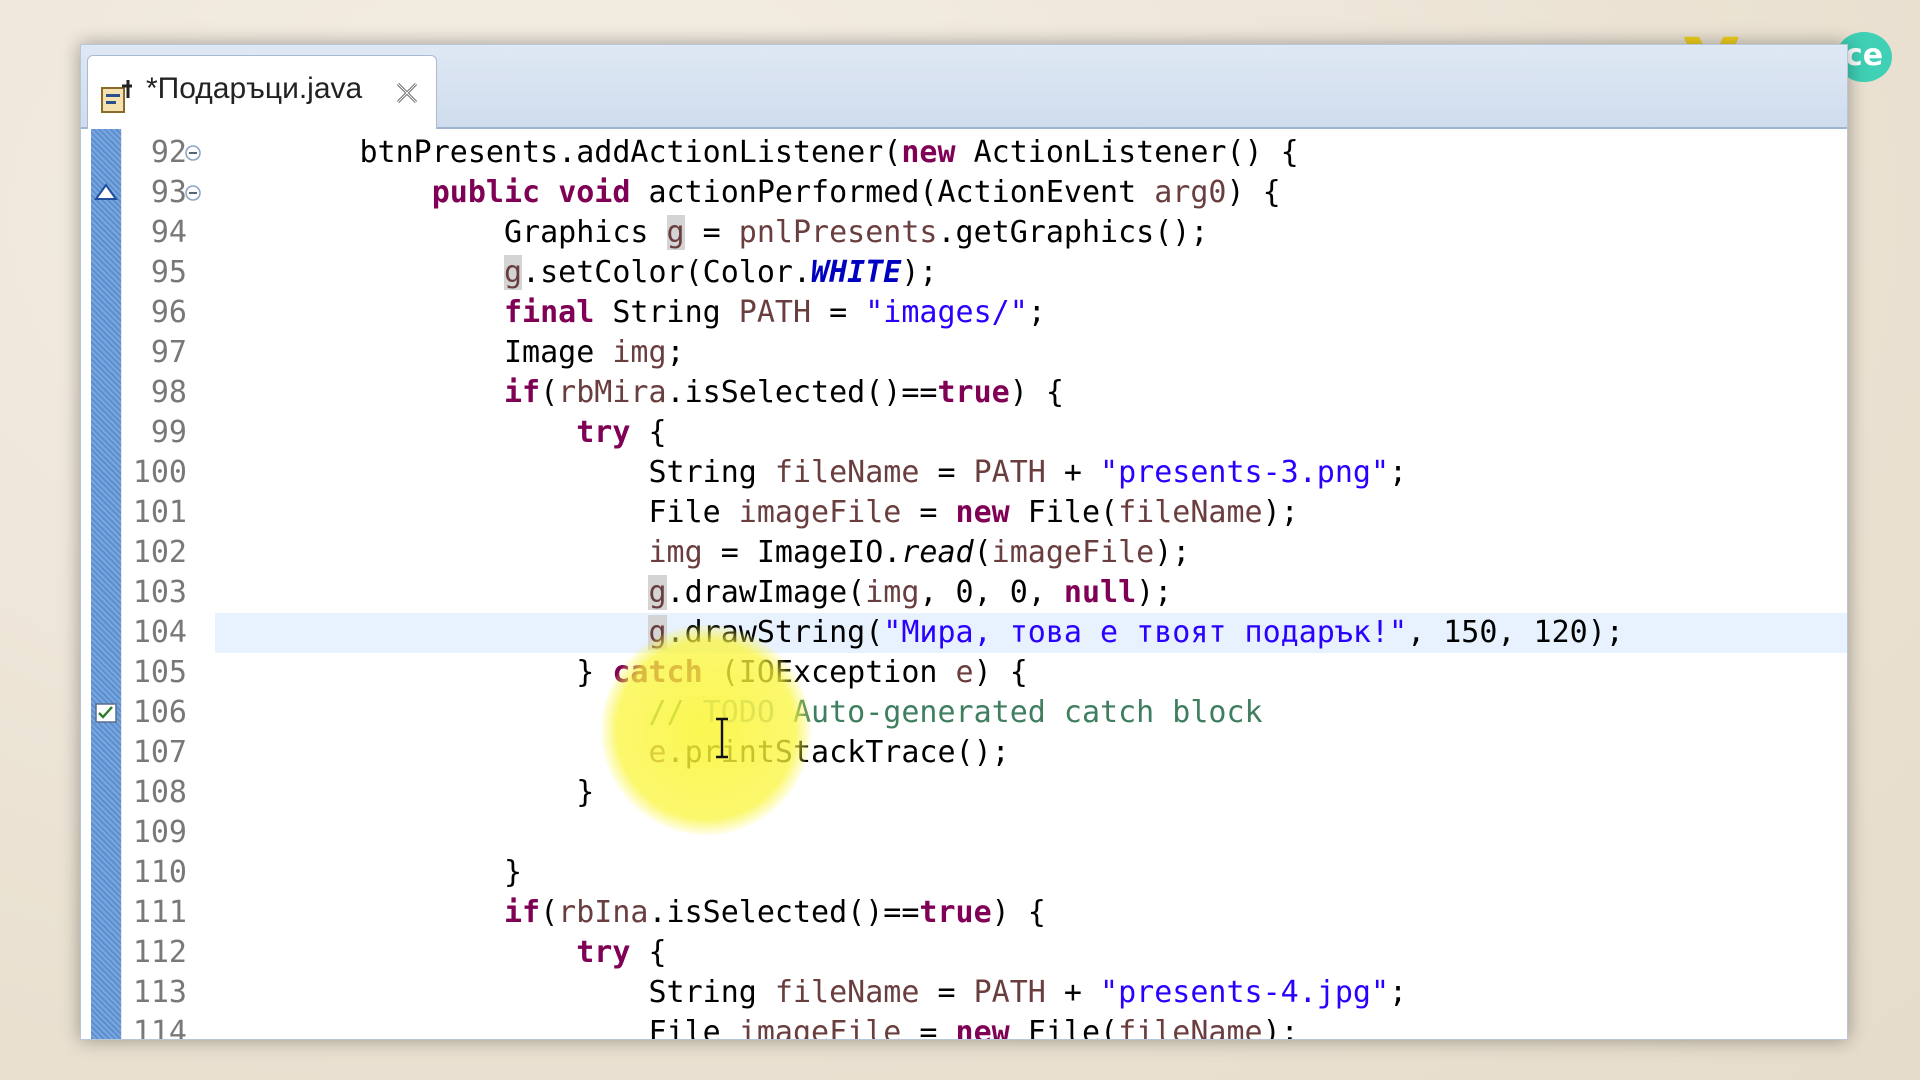  I want to click on code-token: Graphics, so click(441, 232).